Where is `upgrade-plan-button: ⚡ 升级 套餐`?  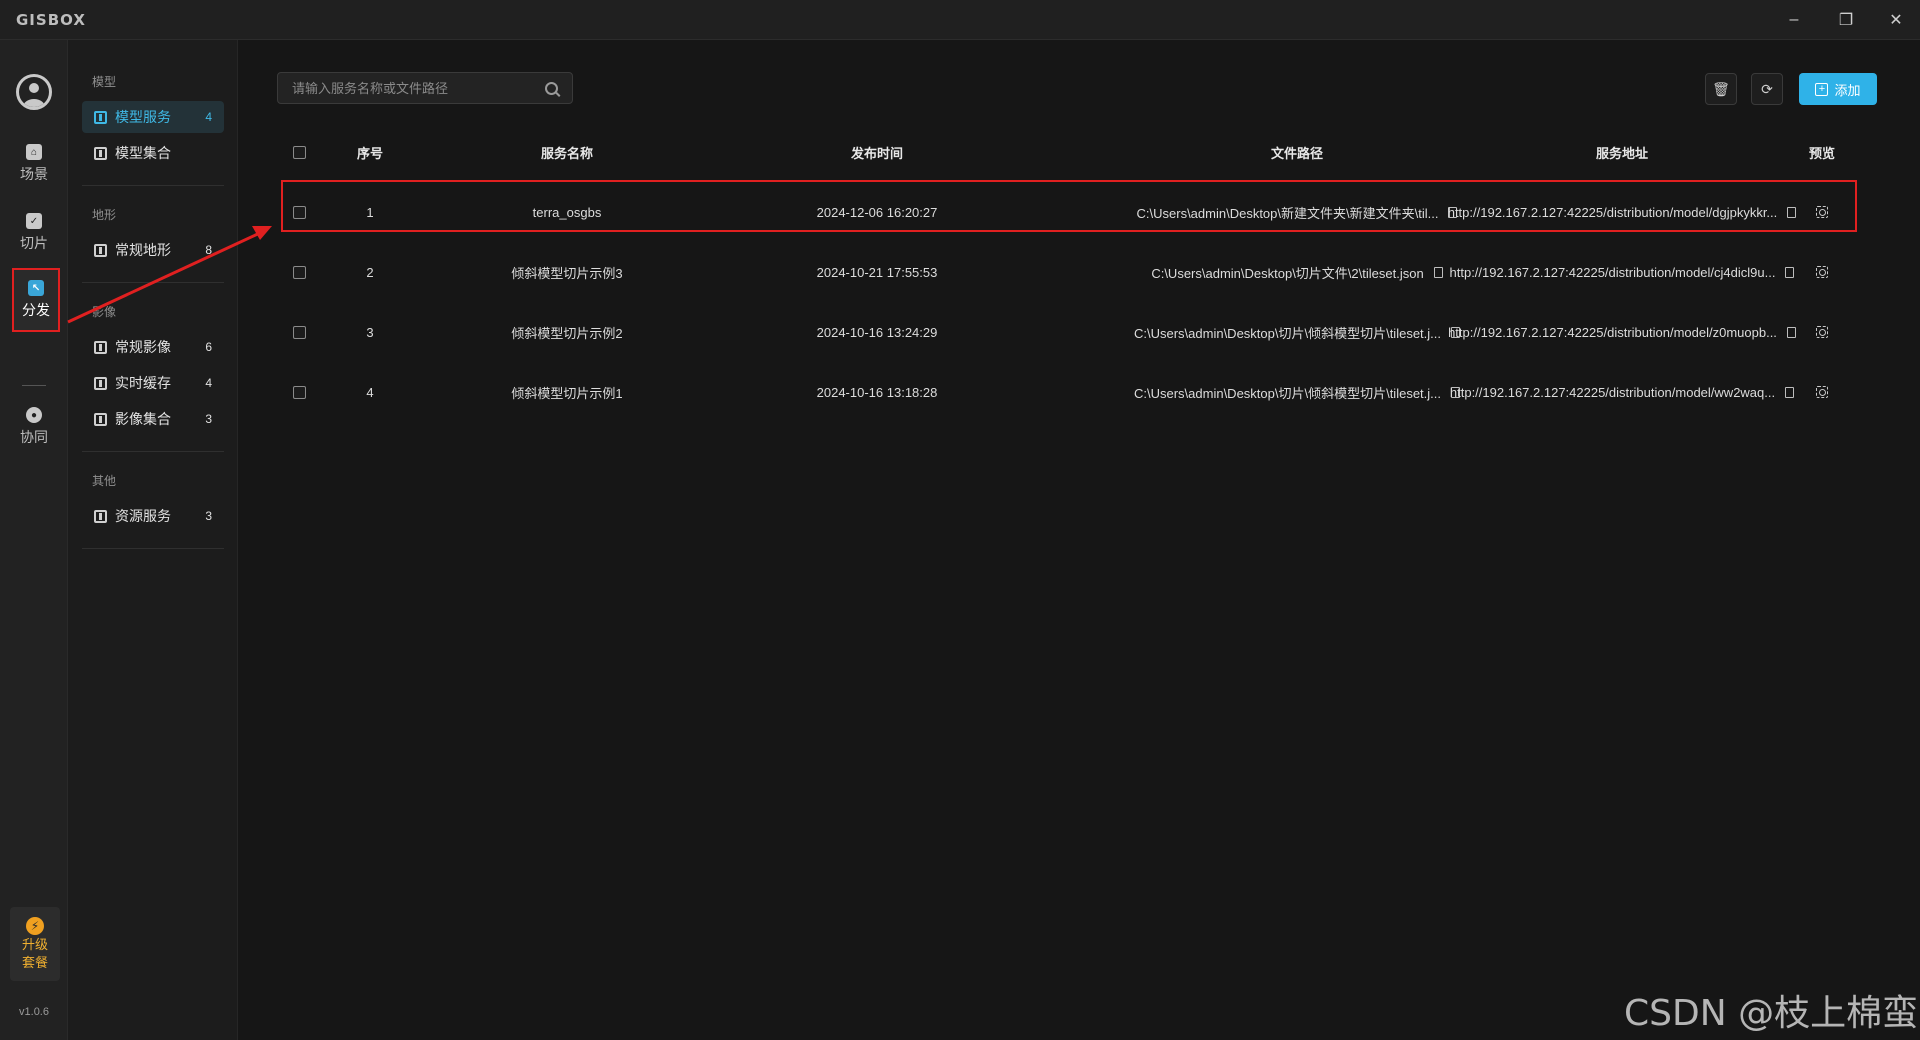 upgrade-plan-button: ⚡ 升级 套餐 is located at coordinates (35, 944).